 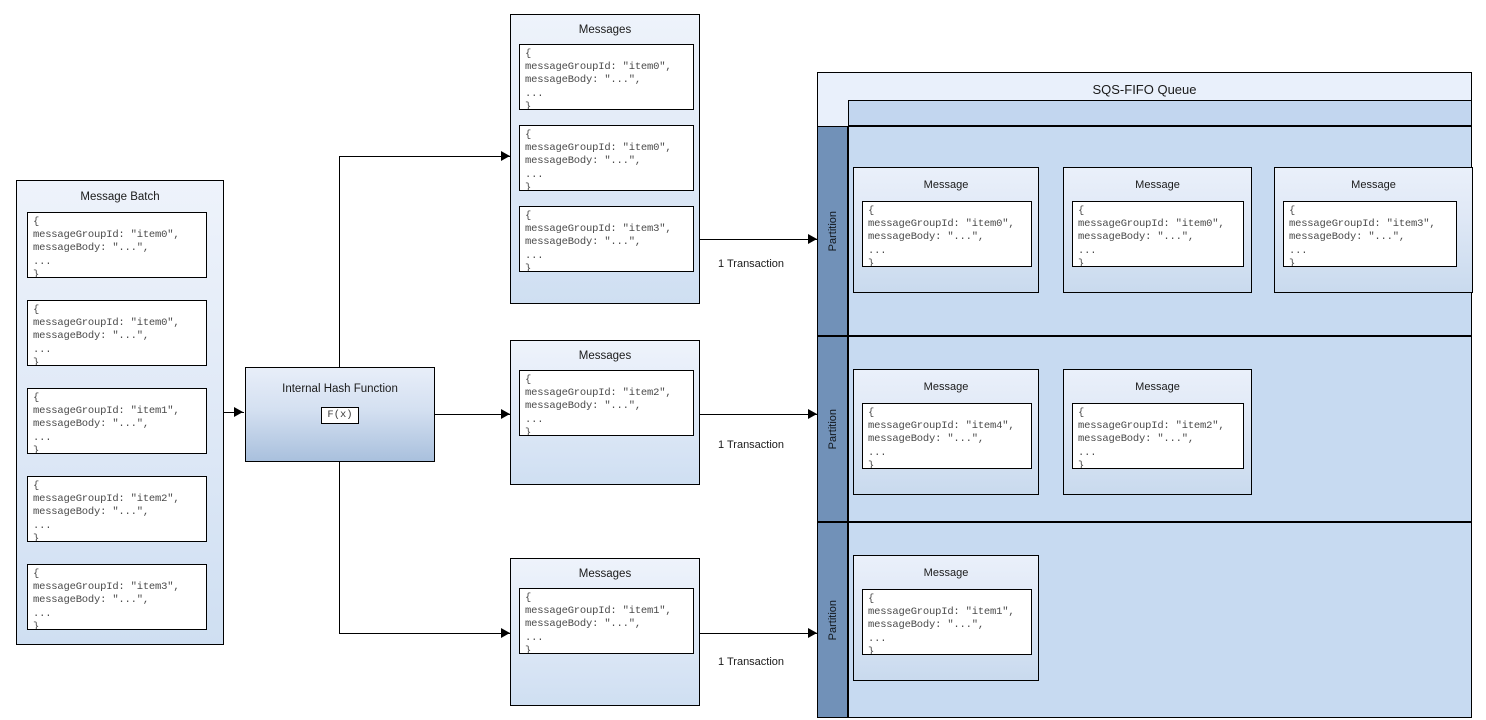 What do you see at coordinates (339, 547) in the screenshot?
I see `connector-hash-to-group3-vertical` at bounding box center [339, 547].